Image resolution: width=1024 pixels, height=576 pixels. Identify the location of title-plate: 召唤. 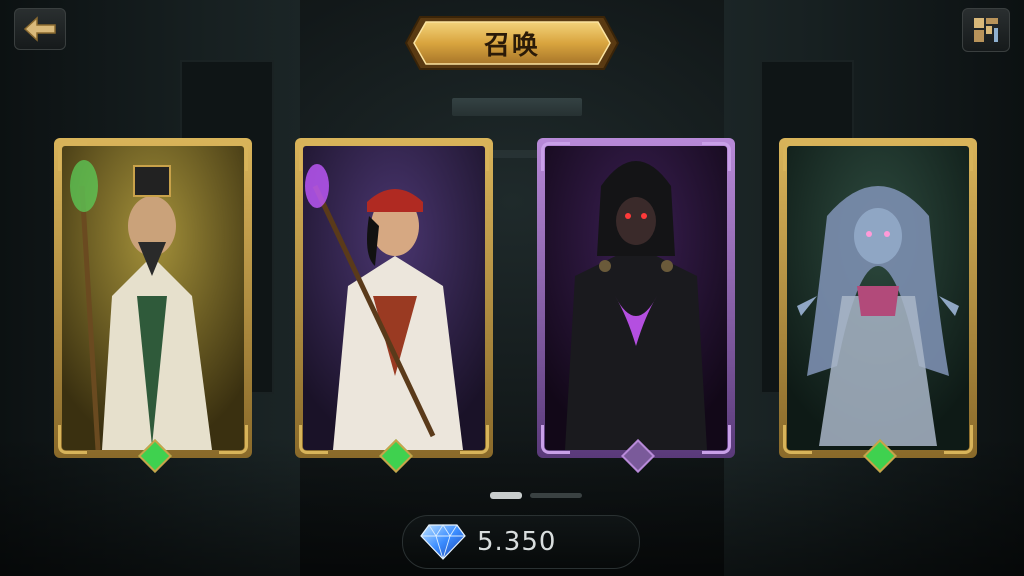
(512, 43).